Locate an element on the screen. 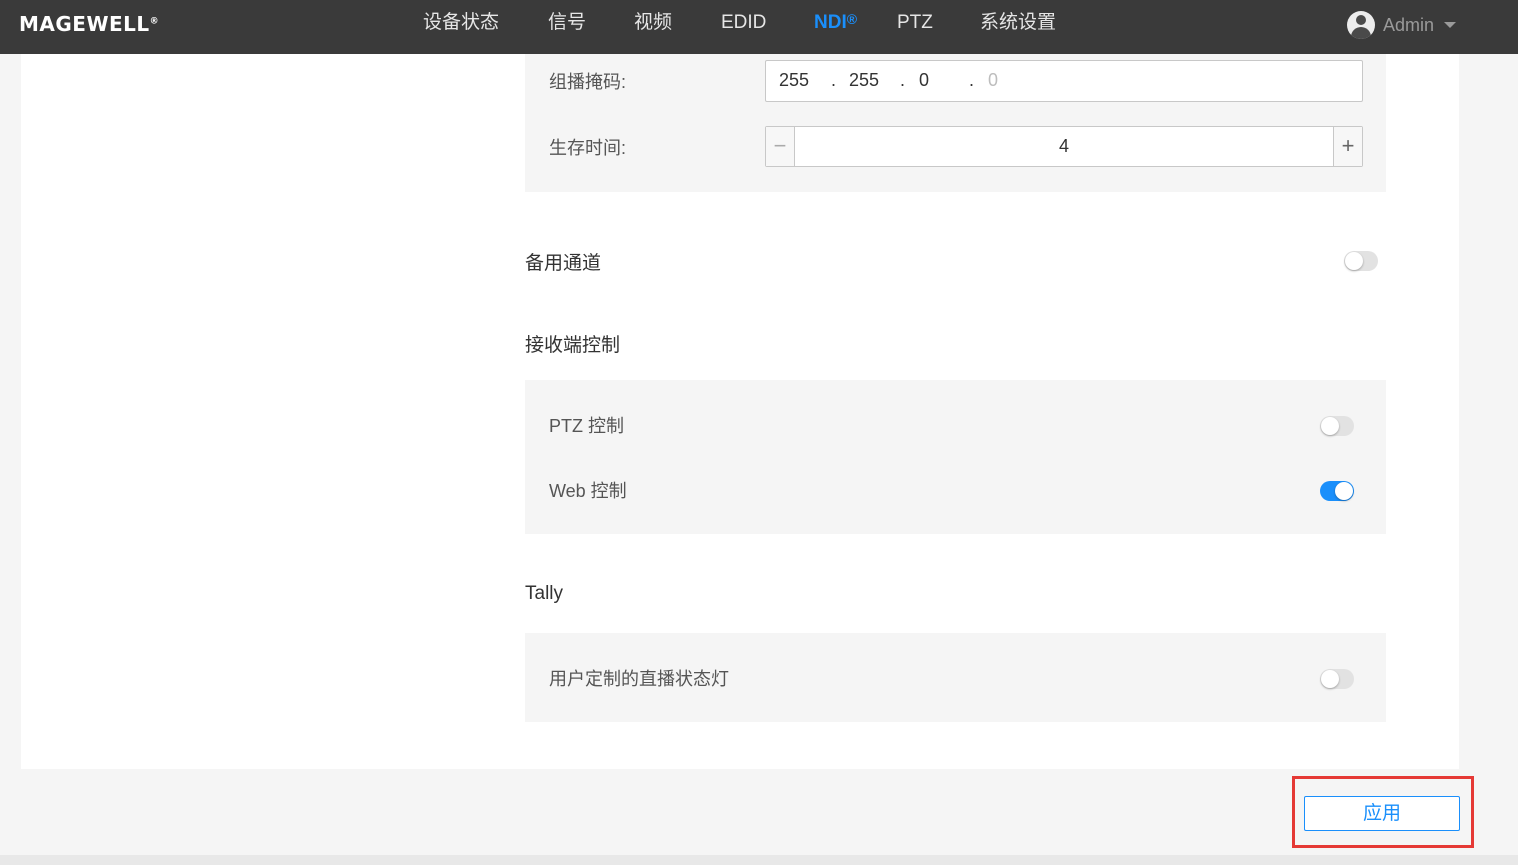  ttl-label: 生存时间: is located at coordinates (588, 148).